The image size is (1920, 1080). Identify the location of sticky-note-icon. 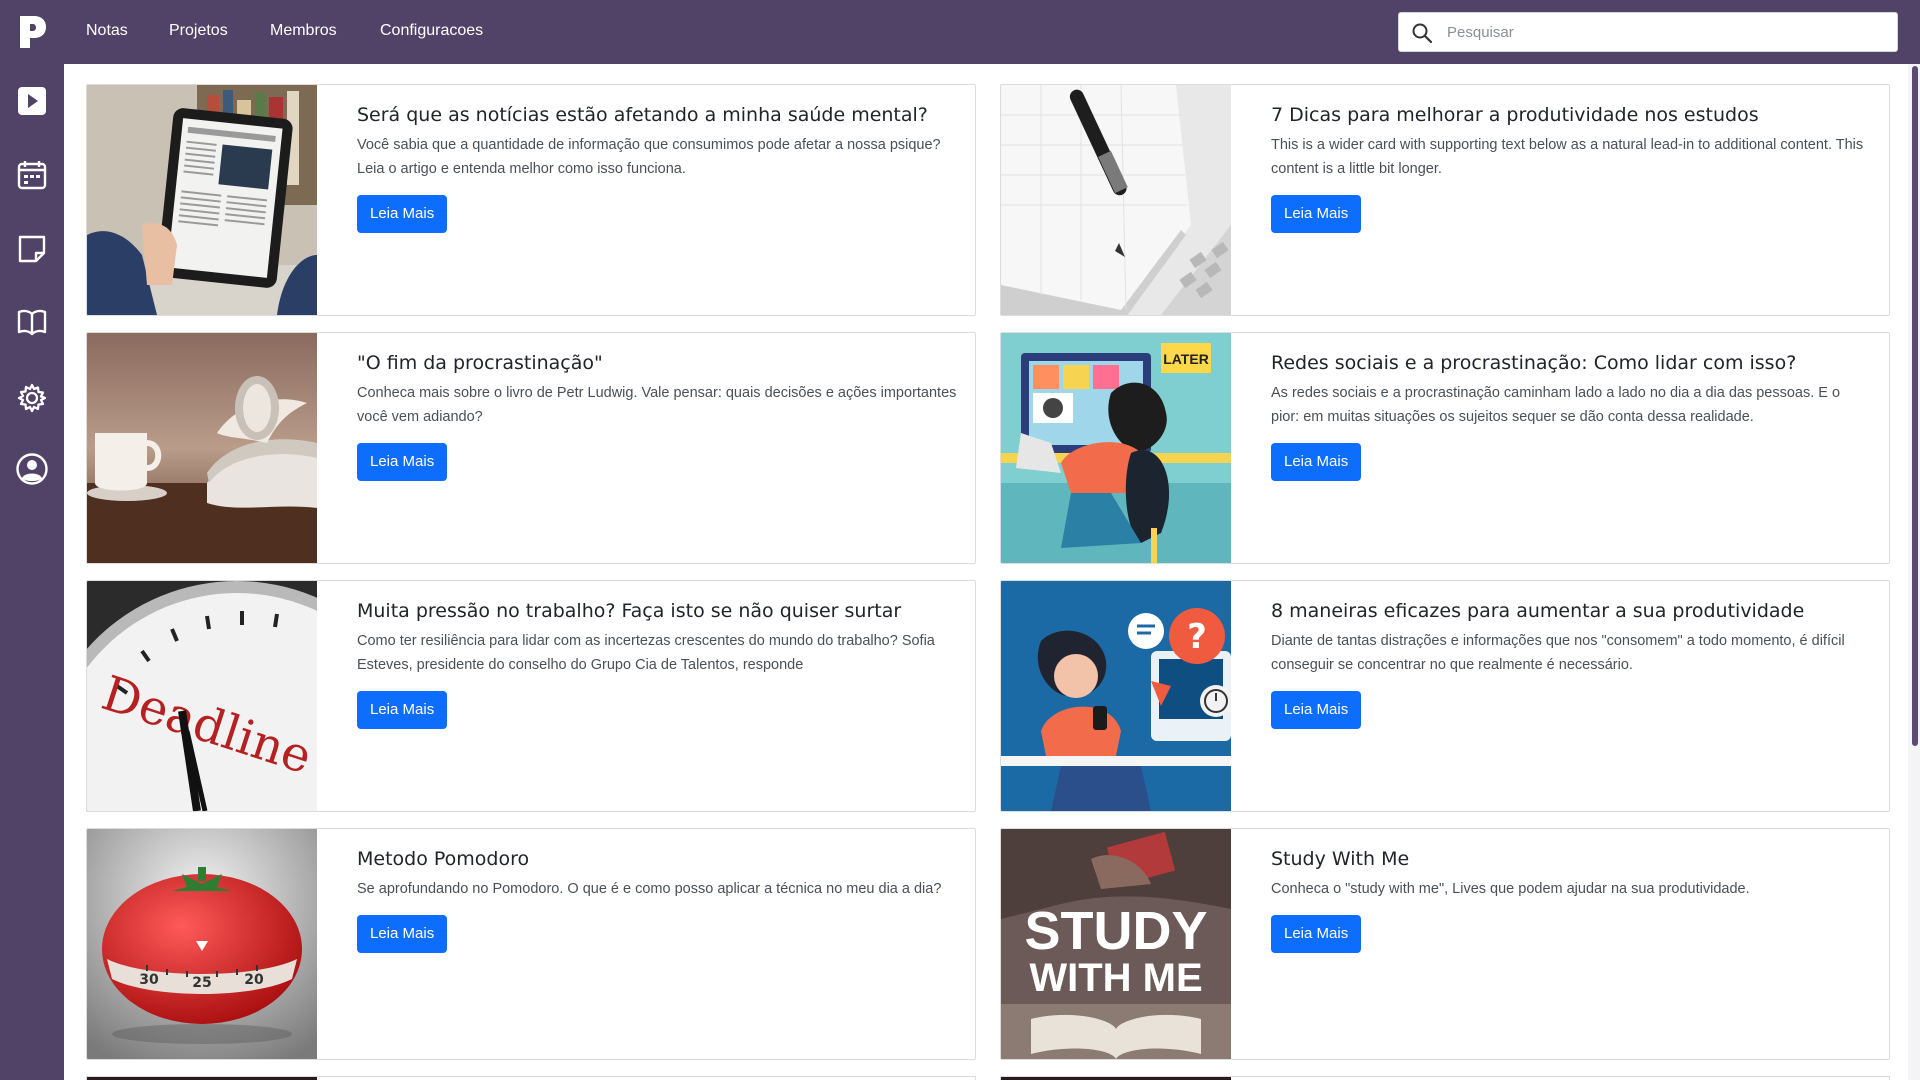
(32, 249).